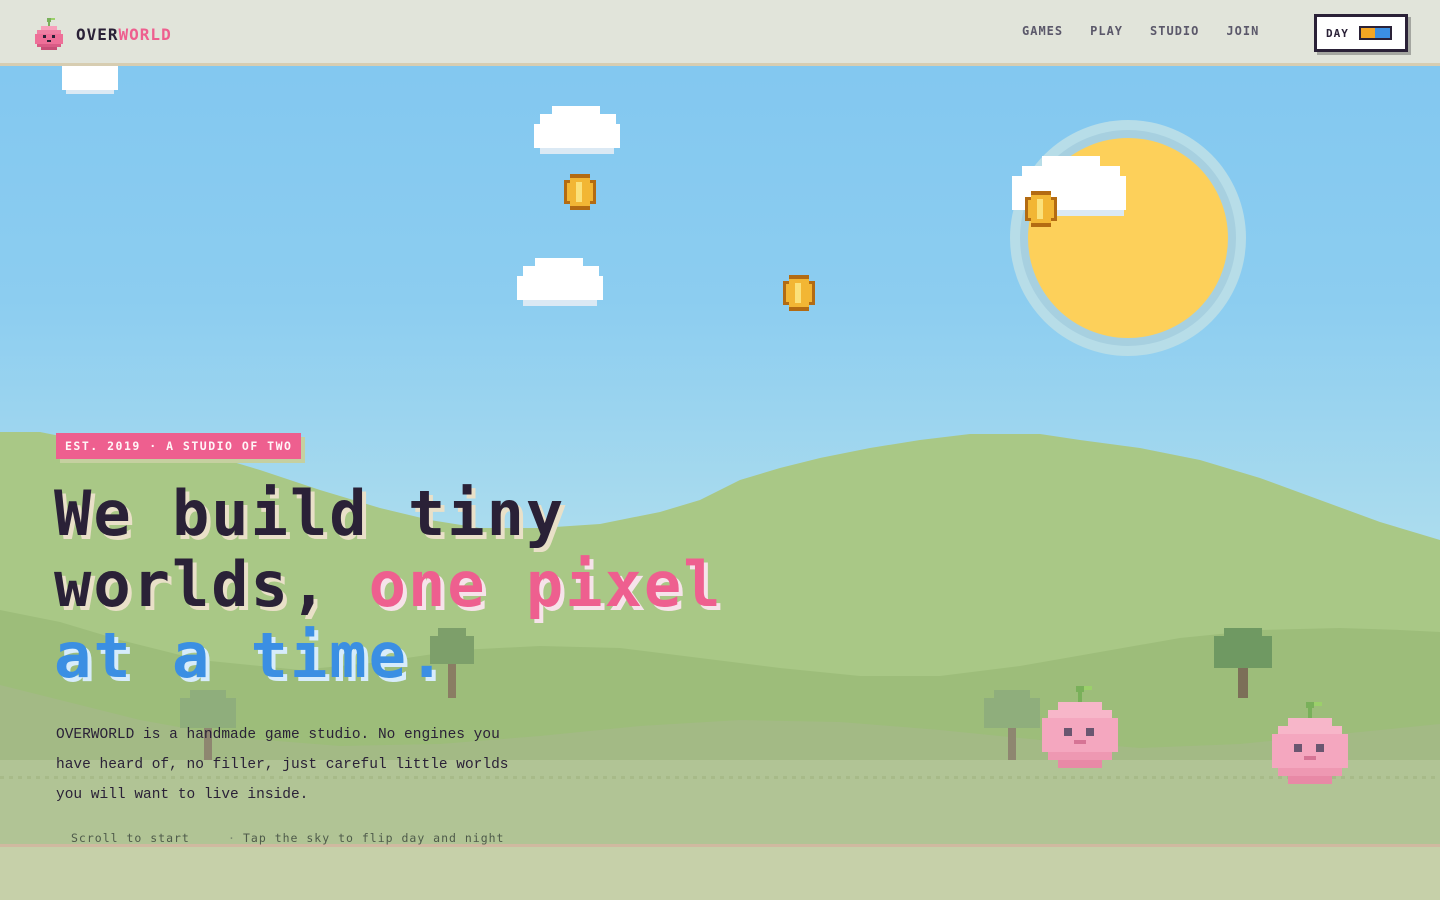  Describe the element at coordinates (251, 655) in the screenshot. I see `headline-line-3: at a time.` at that location.